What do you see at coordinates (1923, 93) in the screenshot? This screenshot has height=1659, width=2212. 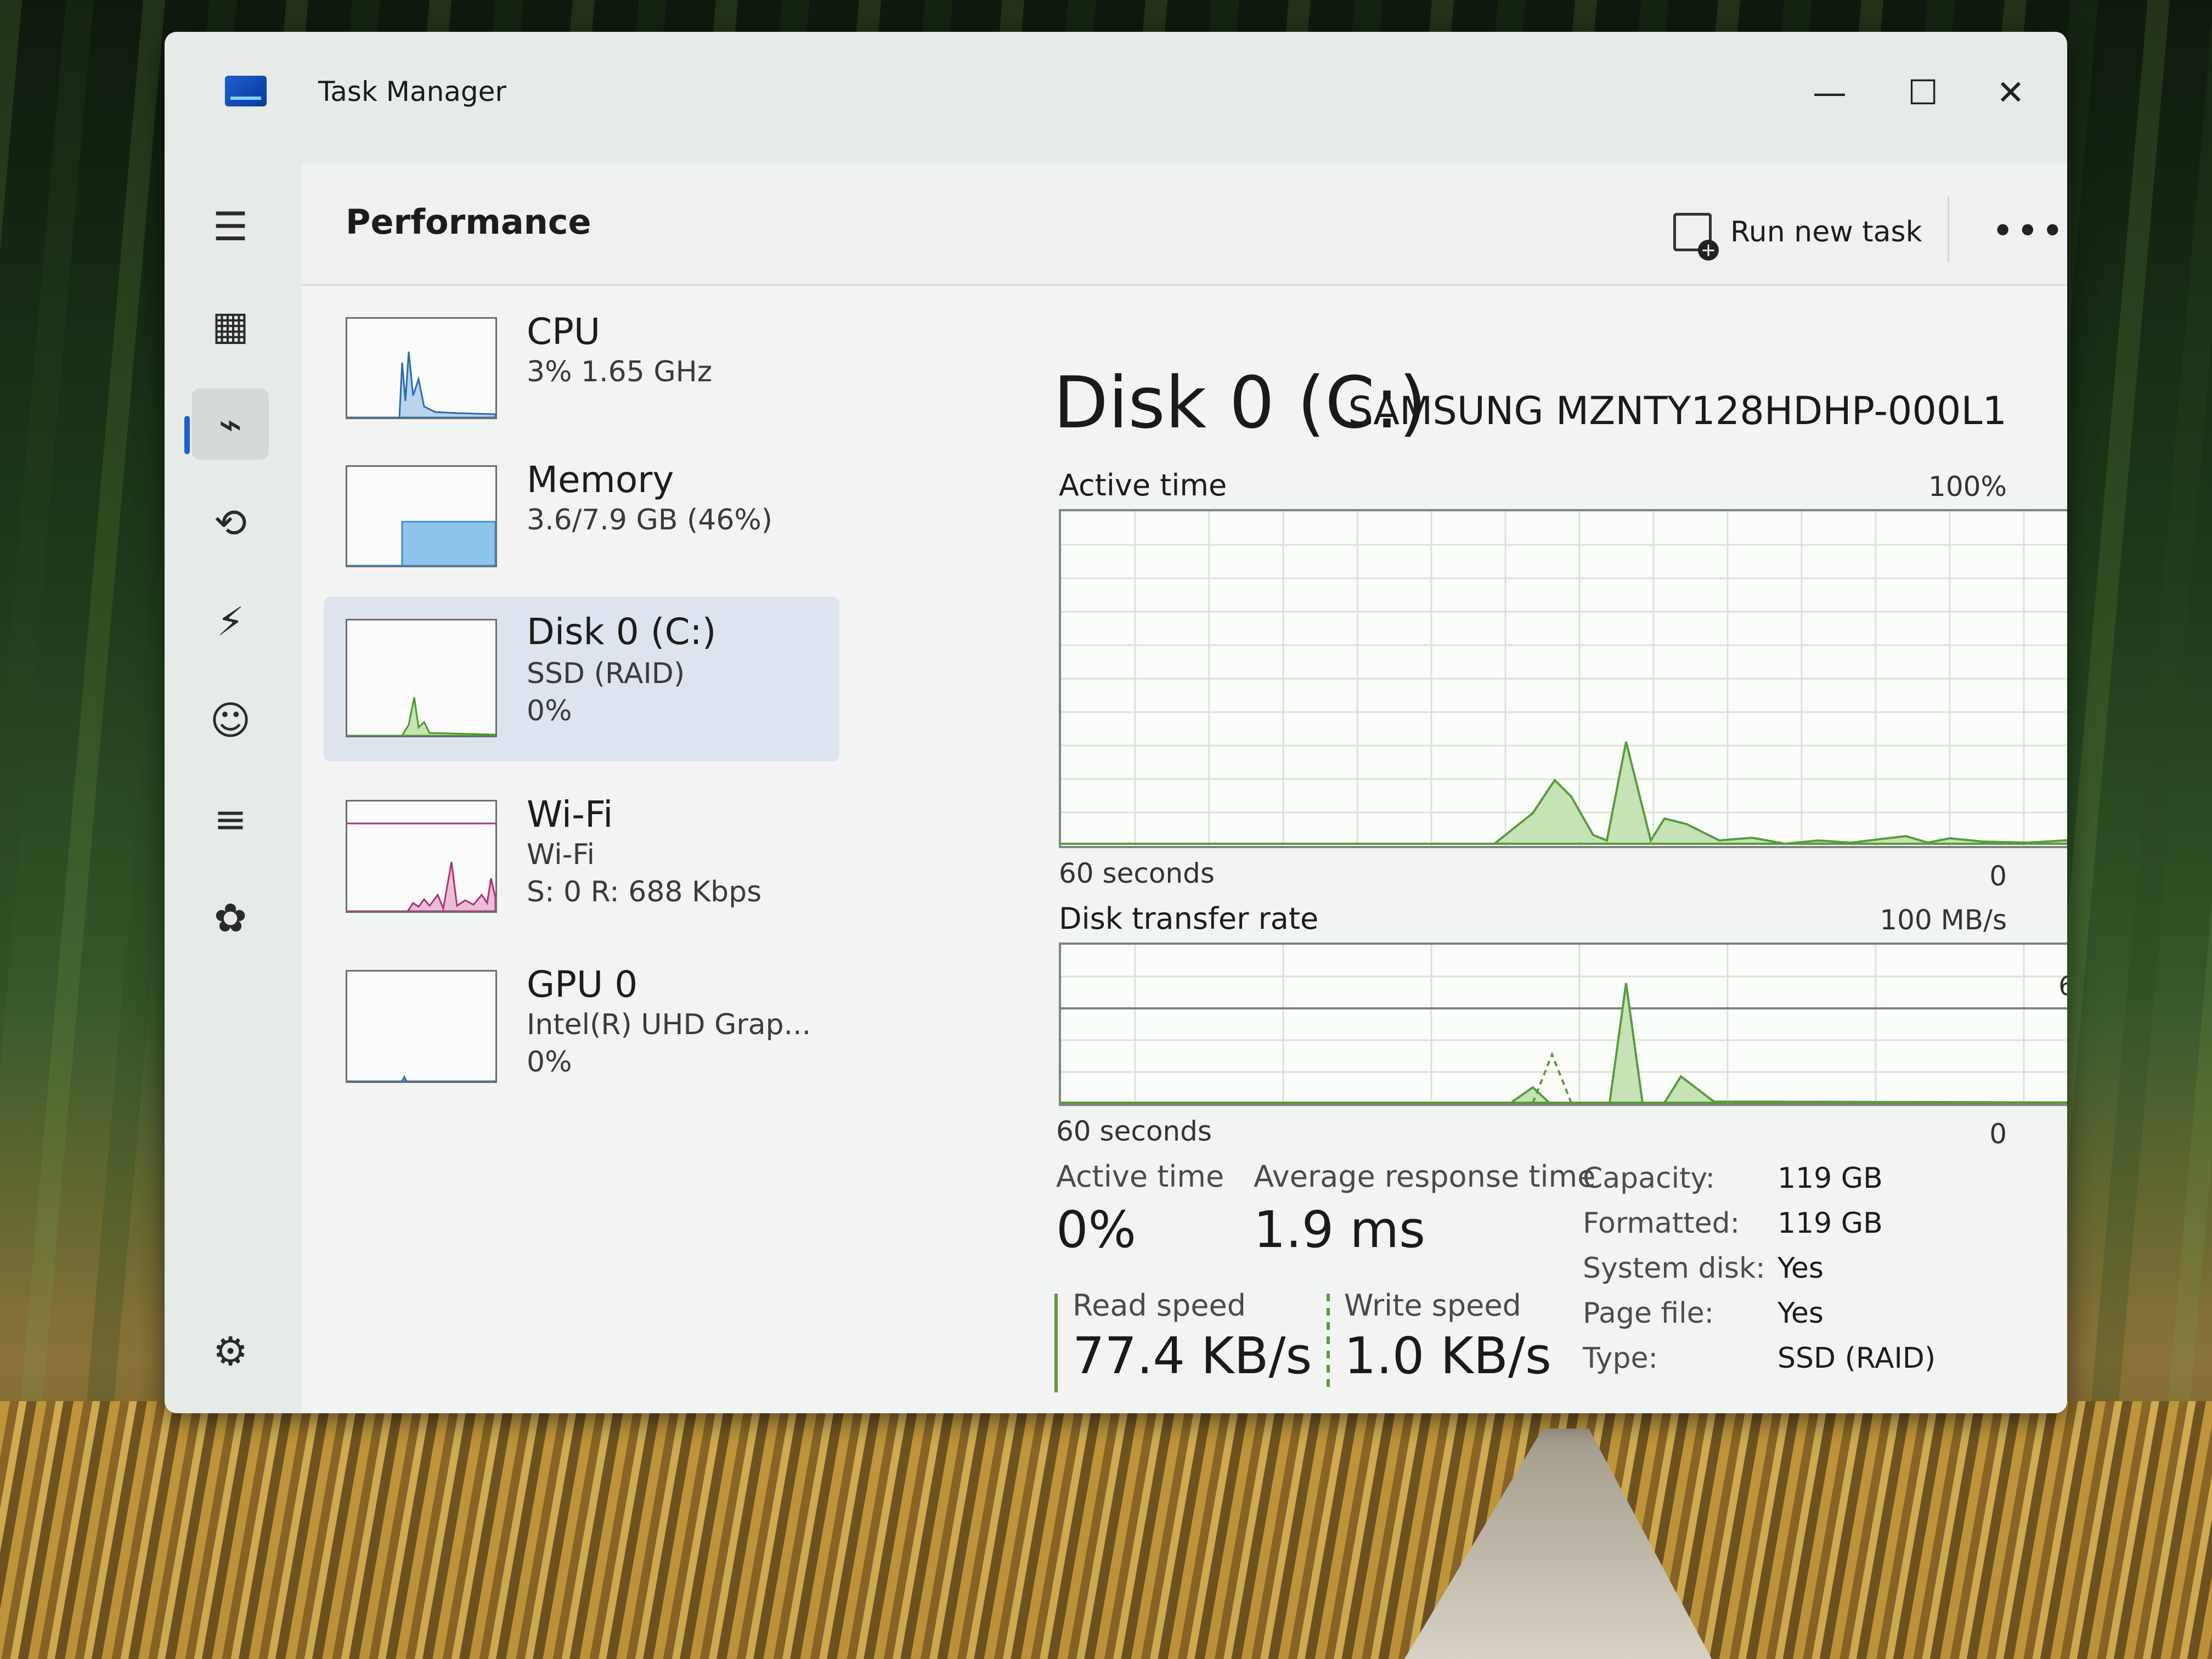 I see `maximize-button: ☐` at bounding box center [1923, 93].